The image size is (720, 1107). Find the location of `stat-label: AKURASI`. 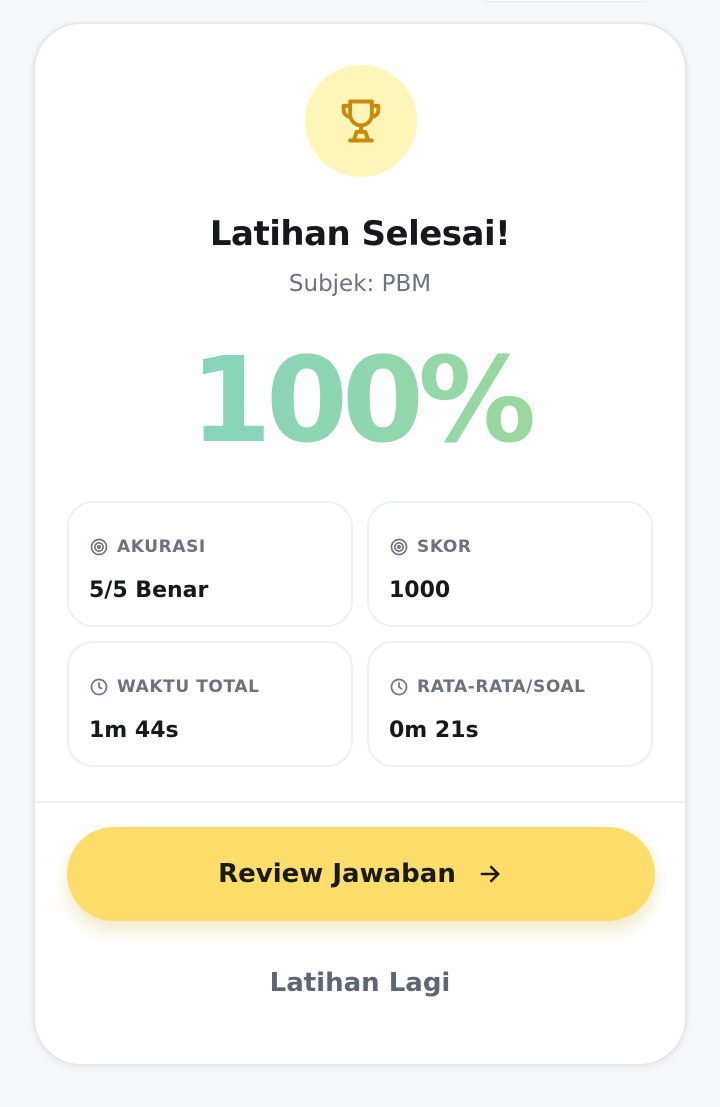

stat-label: AKURASI is located at coordinates (161, 547).